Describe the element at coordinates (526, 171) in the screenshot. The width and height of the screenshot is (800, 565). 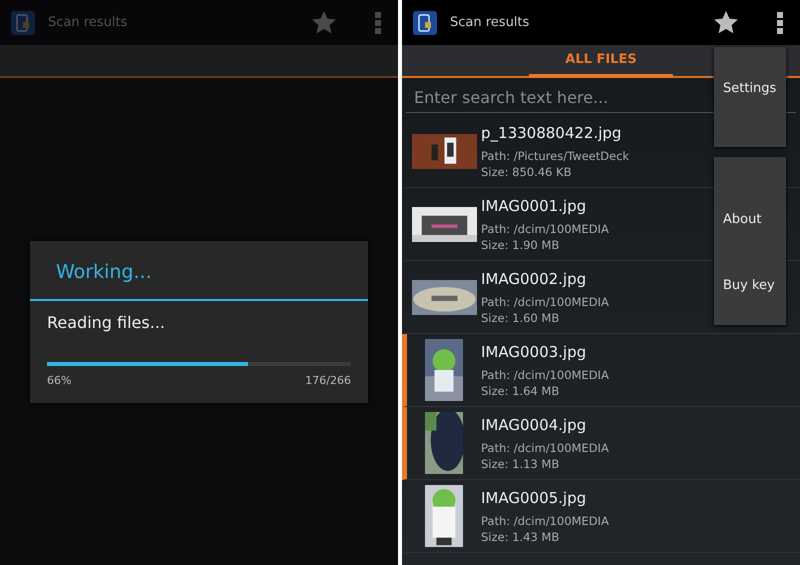
I see `file-size: Size: 850.46 KB` at that location.